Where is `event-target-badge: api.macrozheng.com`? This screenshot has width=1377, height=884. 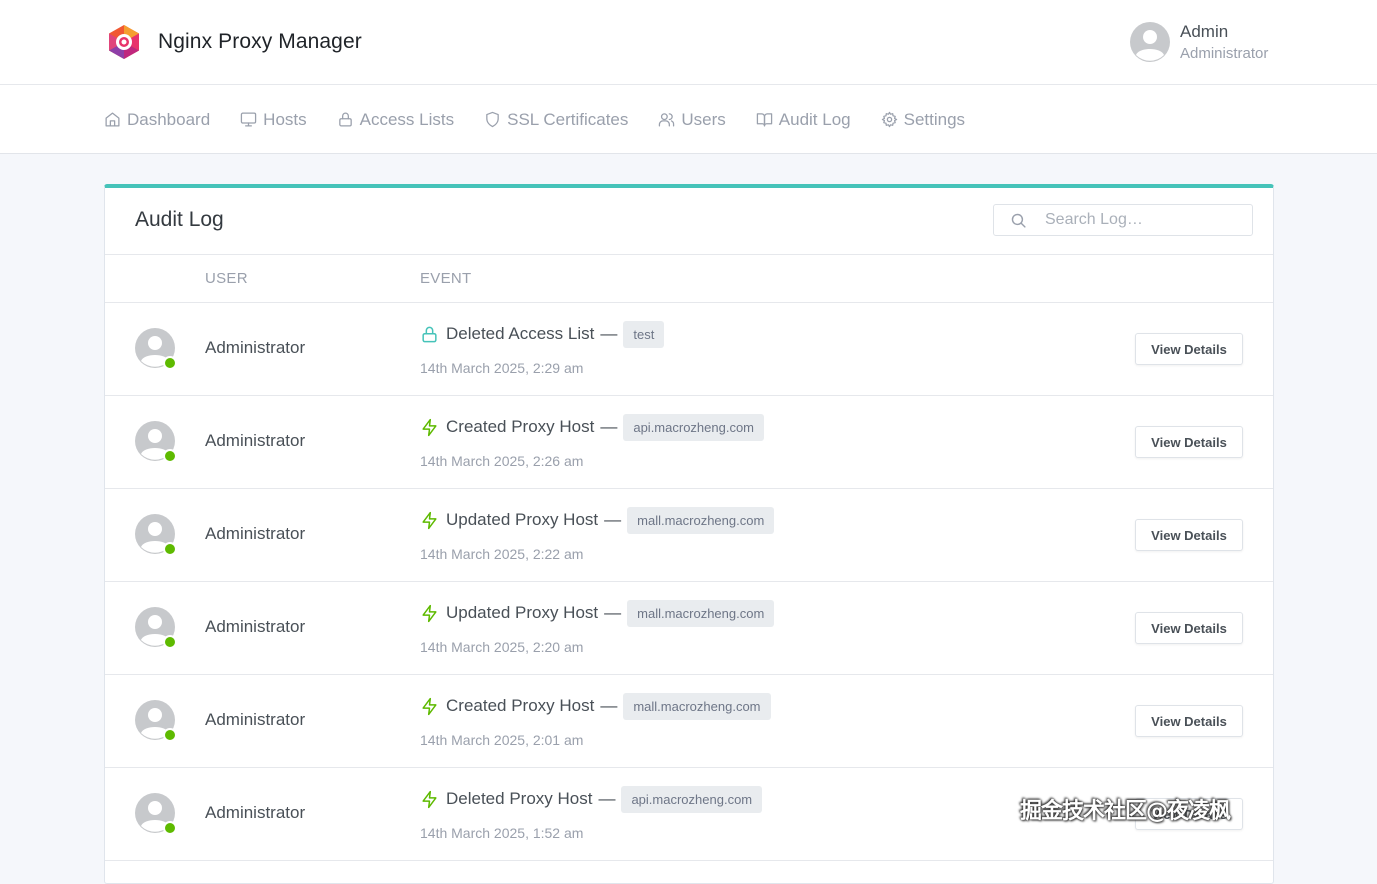
event-target-badge: api.macrozheng.com is located at coordinates (692, 799).